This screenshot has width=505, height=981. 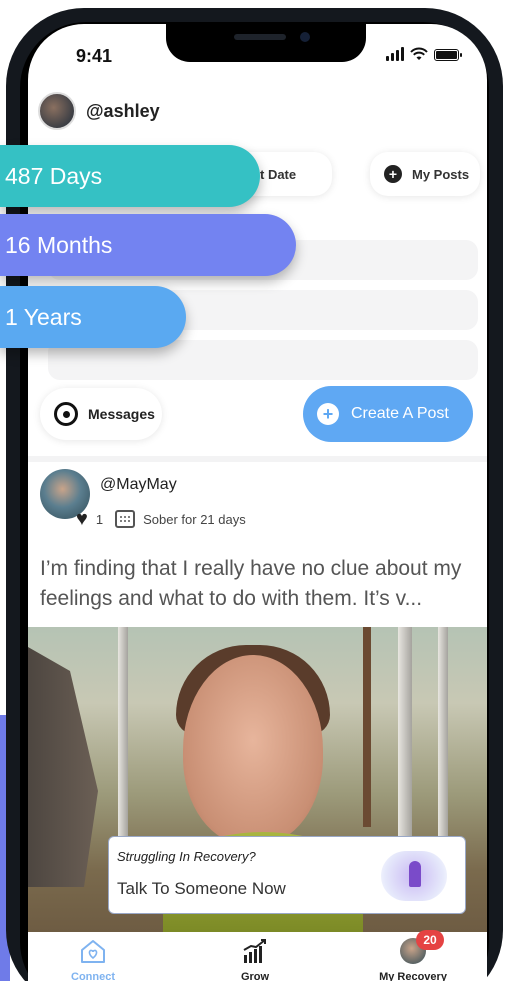 I want to click on like-count: 1, so click(x=99, y=519).